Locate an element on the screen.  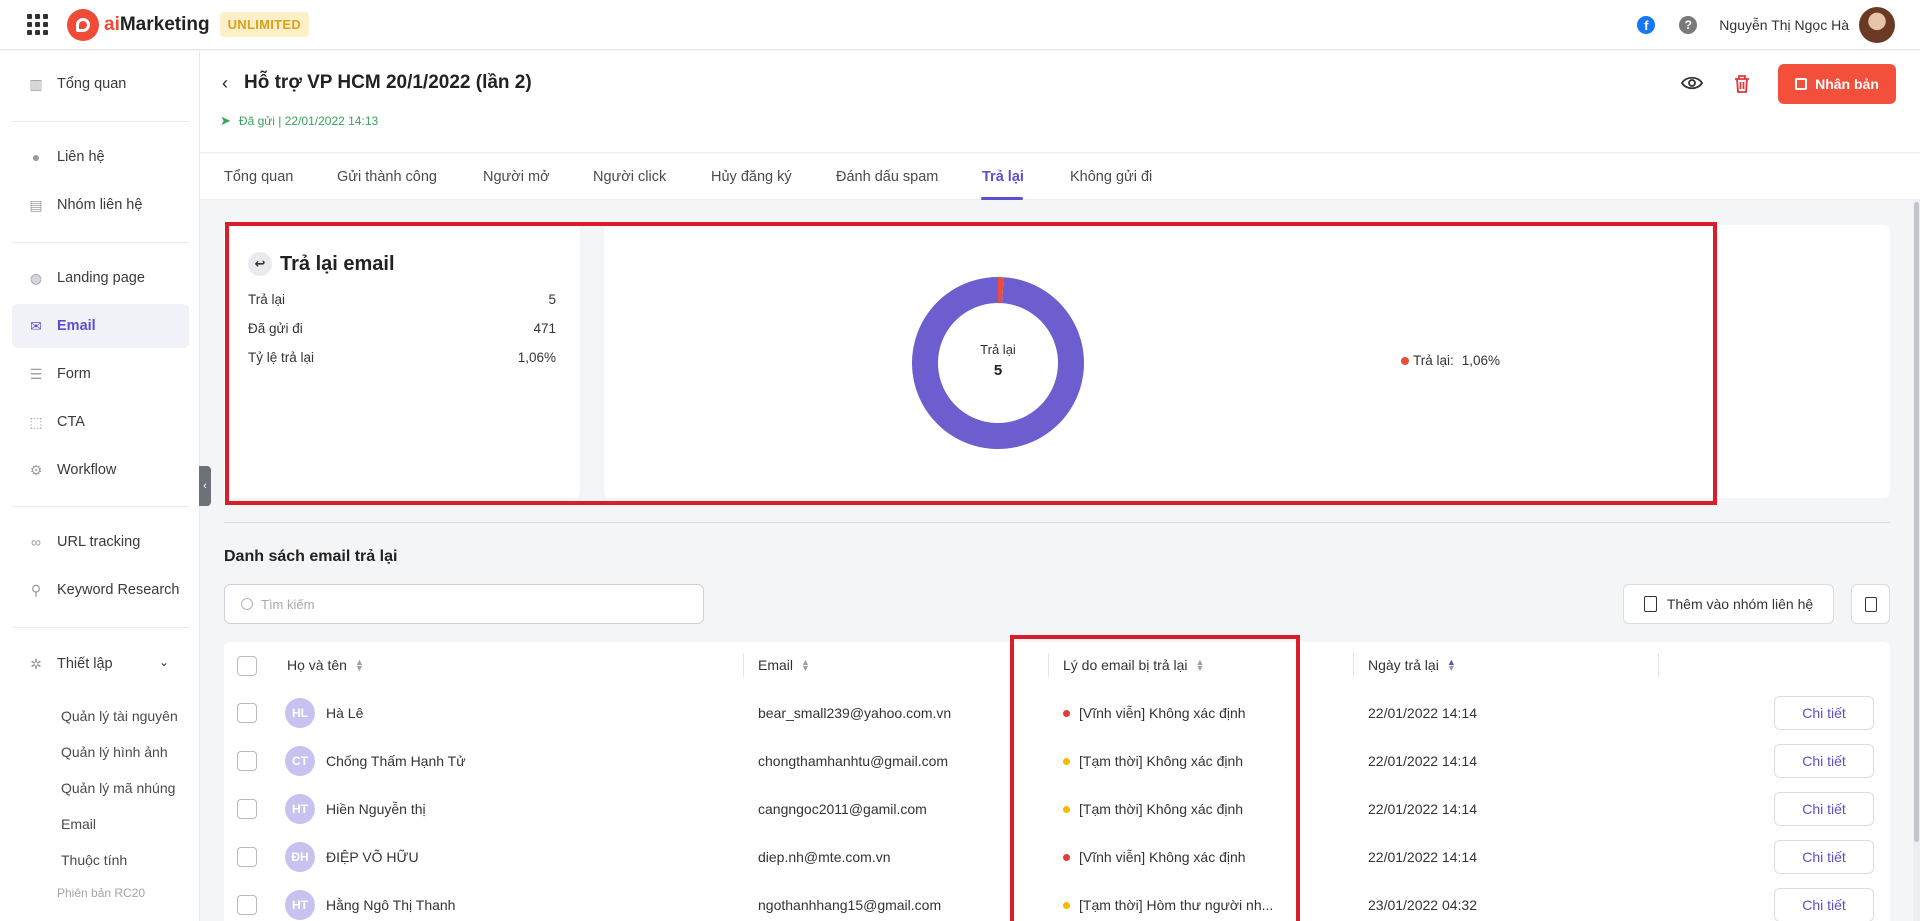
sidebar-item-url-tracking: ∞ URL tracking is located at coordinates (100, 542).